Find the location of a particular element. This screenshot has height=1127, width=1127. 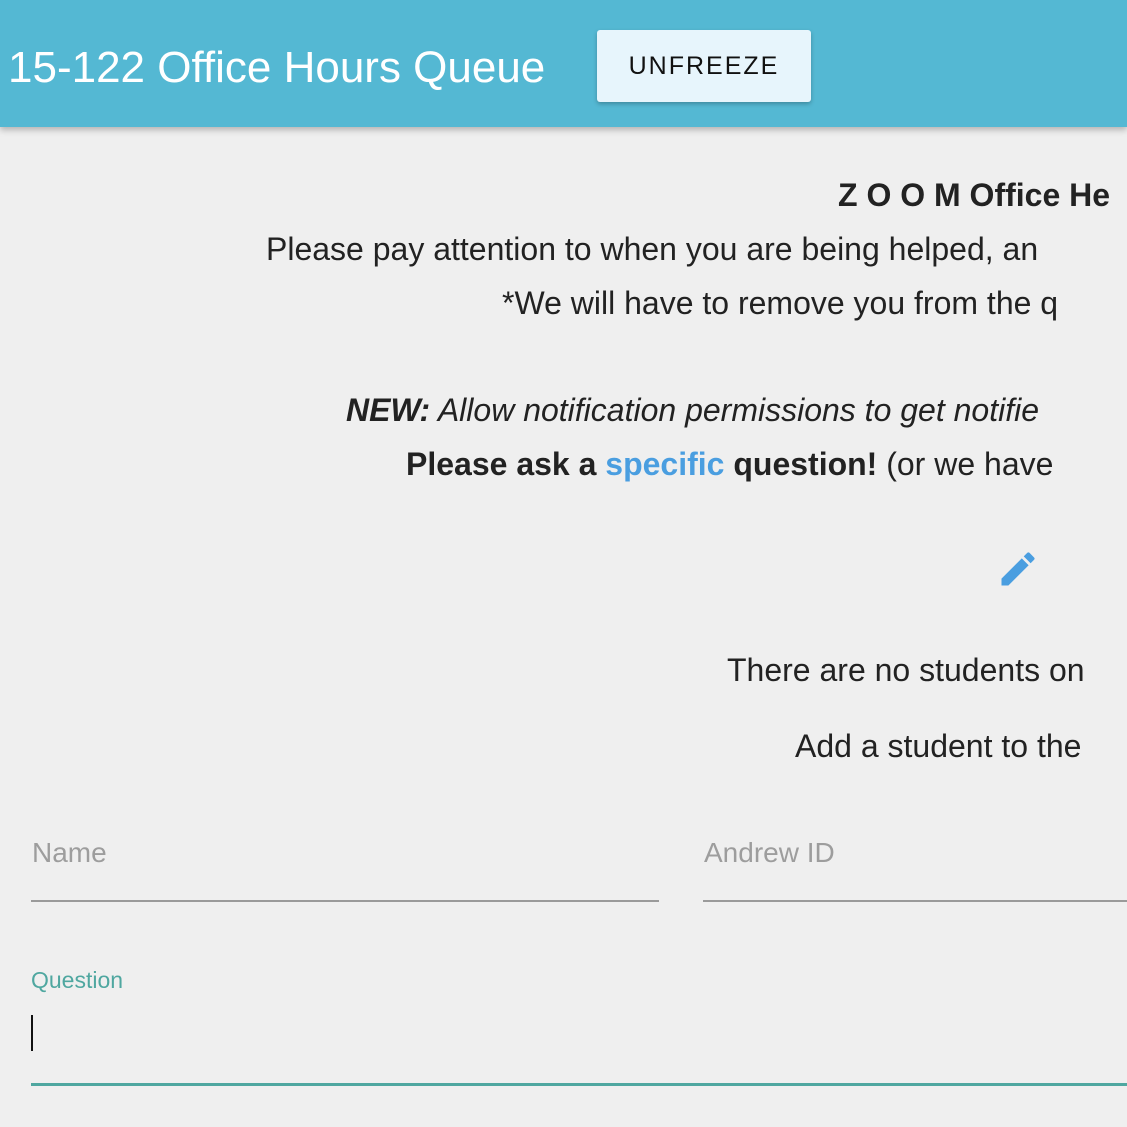

pencil-icon is located at coordinates (1018, 569).